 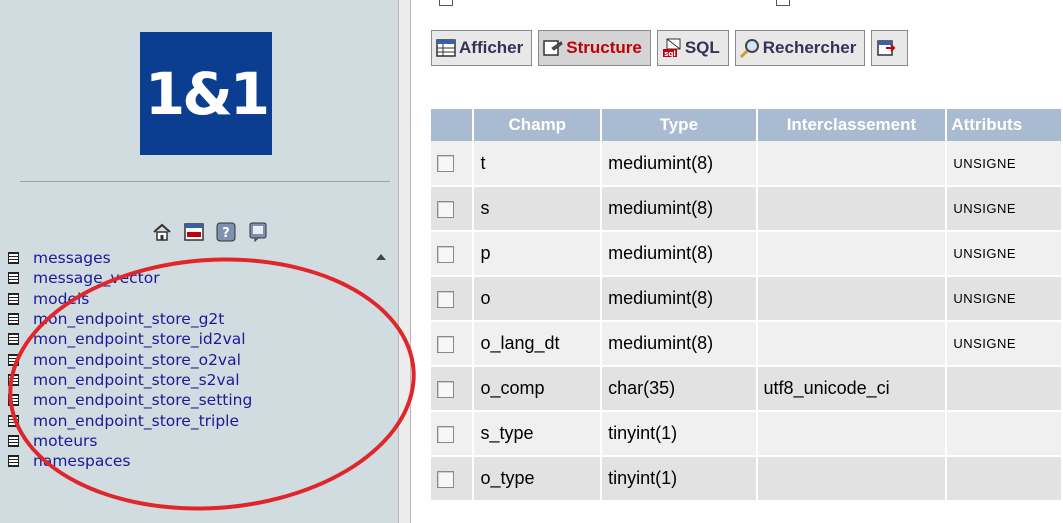 What do you see at coordinates (783, 3) in the screenshot?
I see `cropped-icon-fragment` at bounding box center [783, 3].